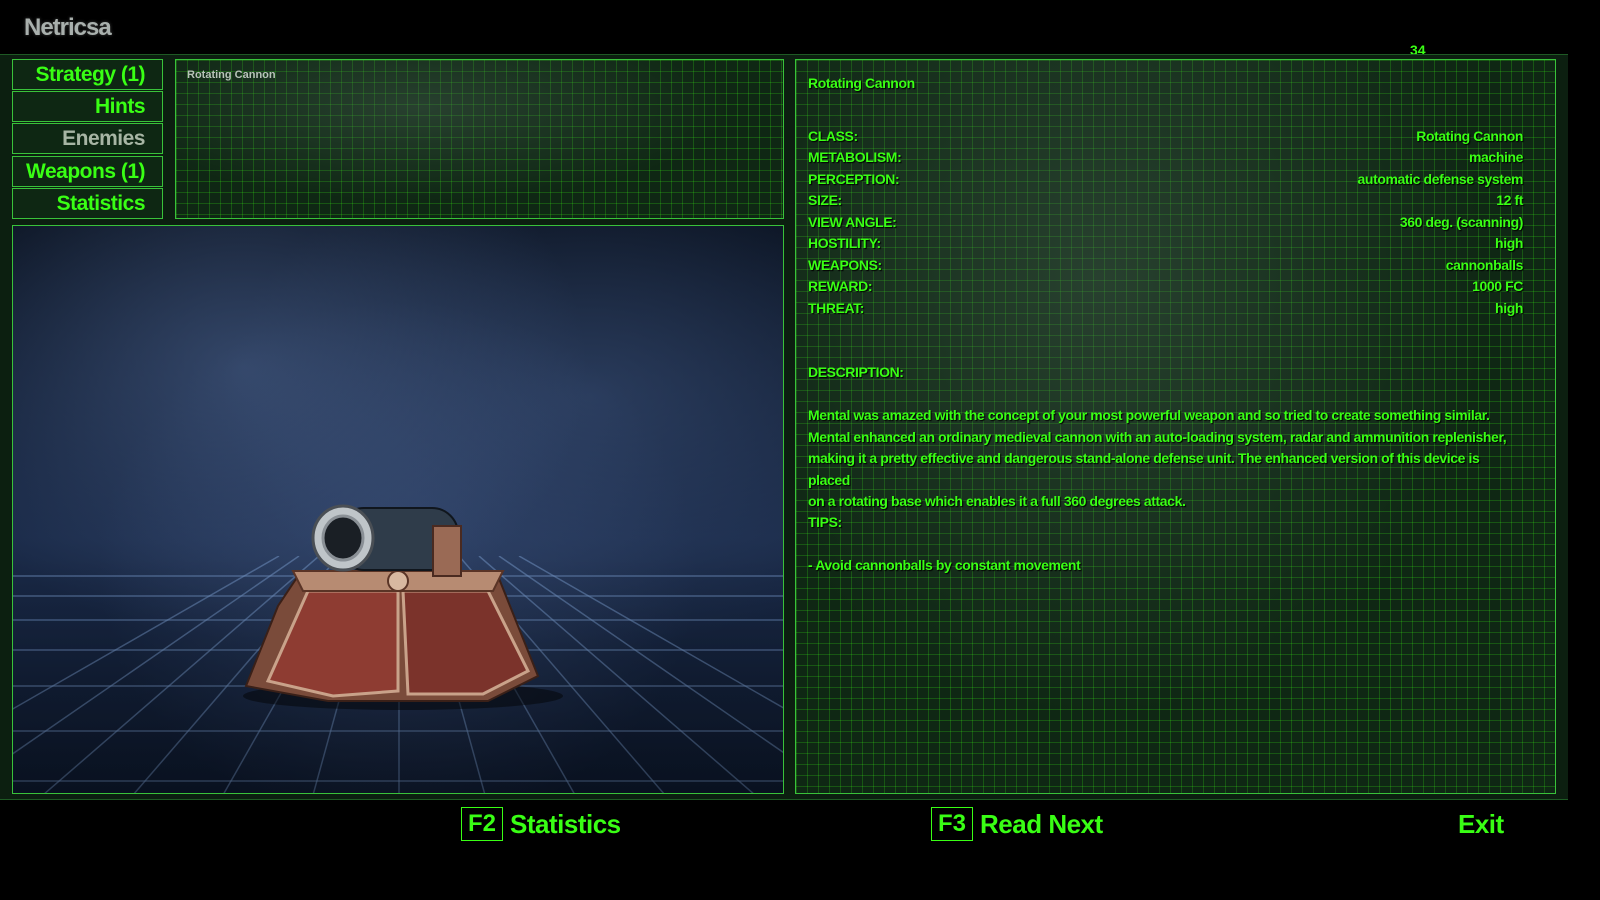  Describe the element at coordinates (861, 83) in the screenshot. I see `info-title: Rotating Cannon` at that location.